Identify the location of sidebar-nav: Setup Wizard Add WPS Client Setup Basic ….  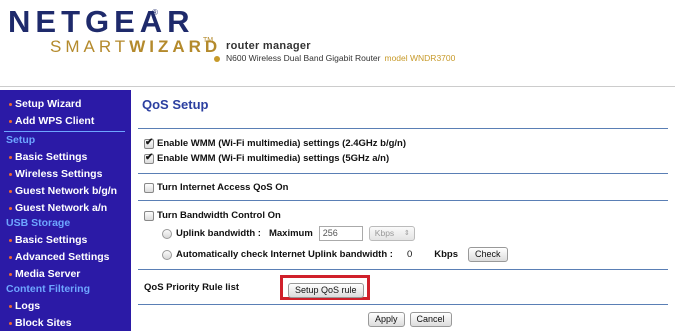
(65, 210).